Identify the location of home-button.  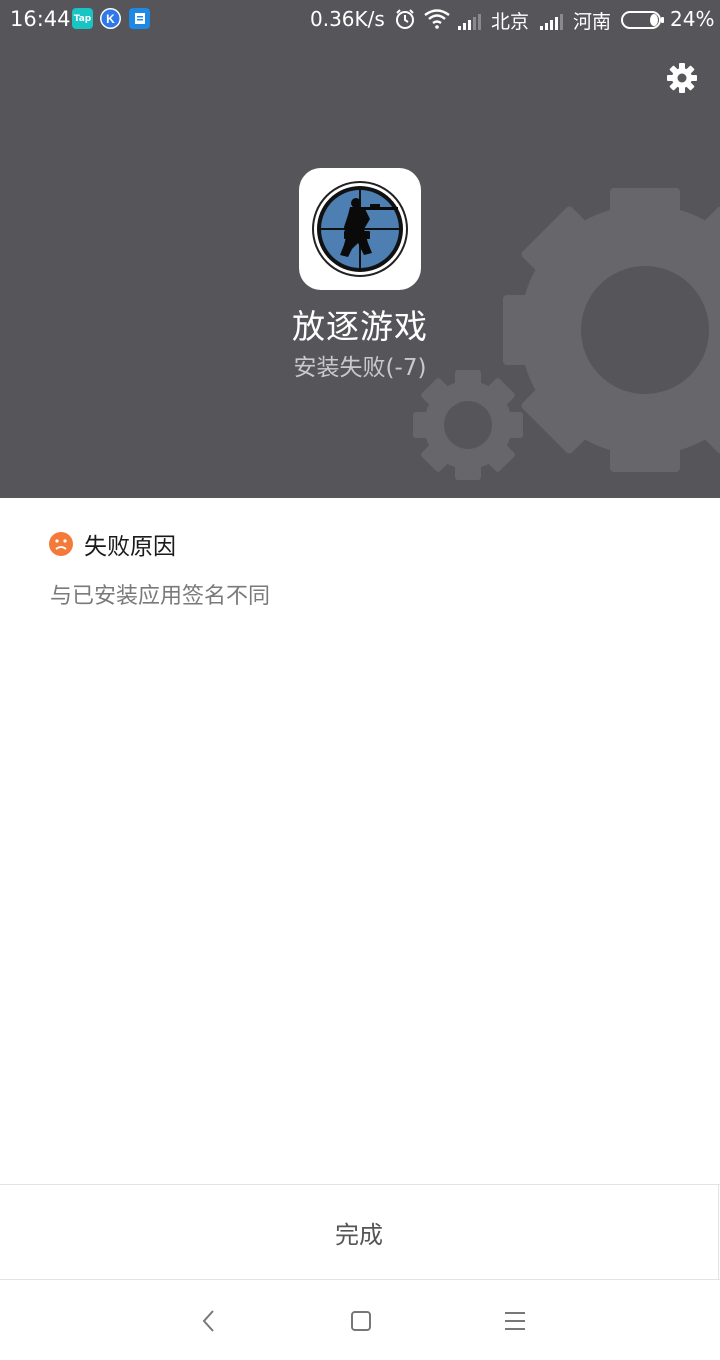
(361, 1321).